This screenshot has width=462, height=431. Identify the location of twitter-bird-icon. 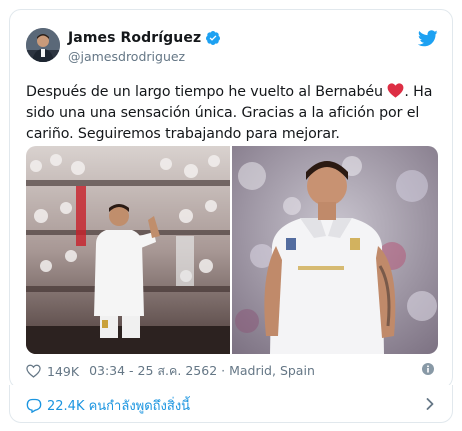
(428, 38).